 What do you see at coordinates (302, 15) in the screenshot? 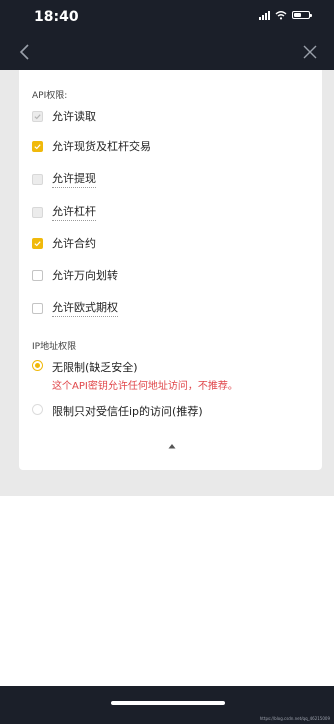
I see `battery-icon` at bounding box center [302, 15].